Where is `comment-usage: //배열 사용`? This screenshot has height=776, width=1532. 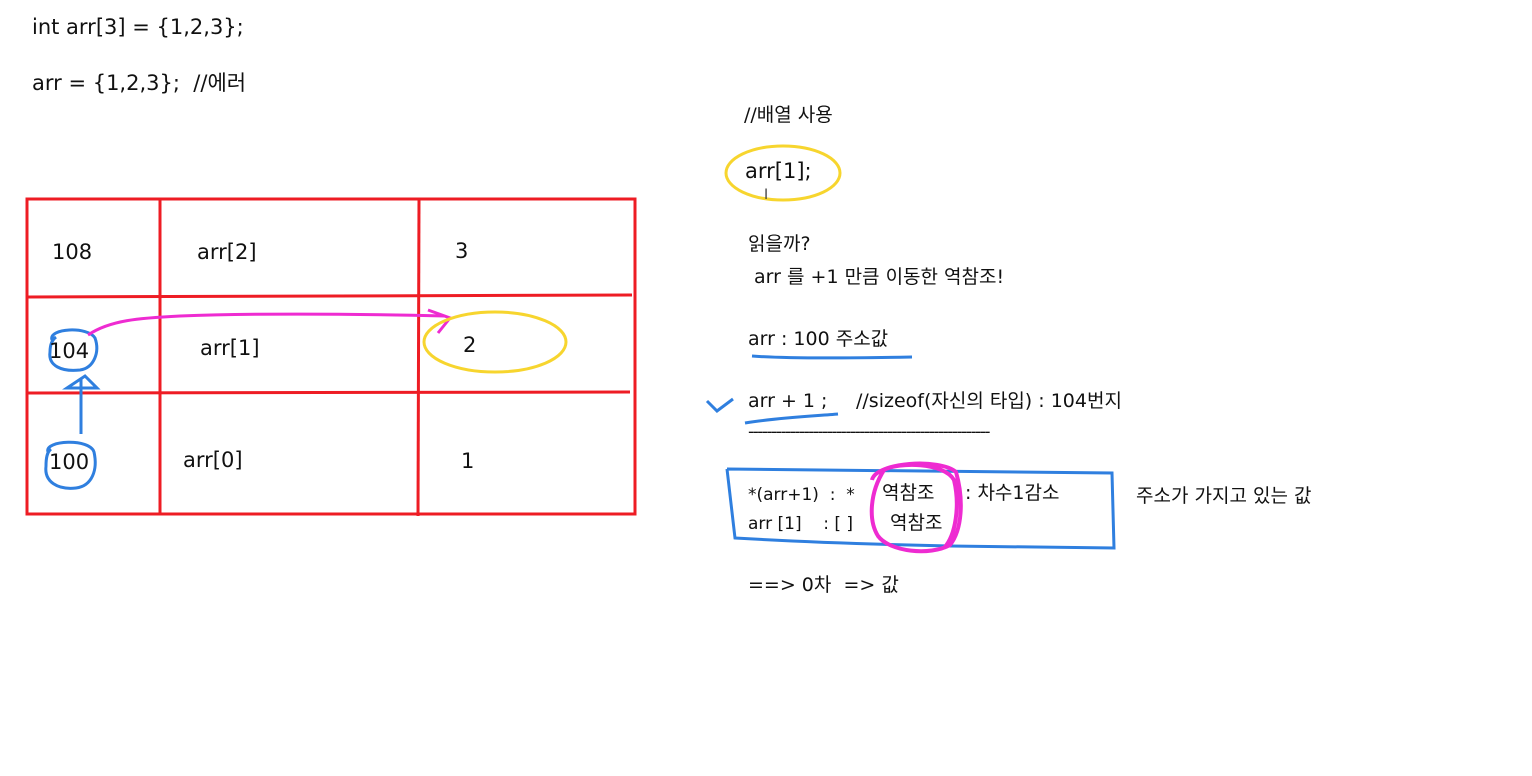
comment-usage: //배열 사용 is located at coordinates (788, 115).